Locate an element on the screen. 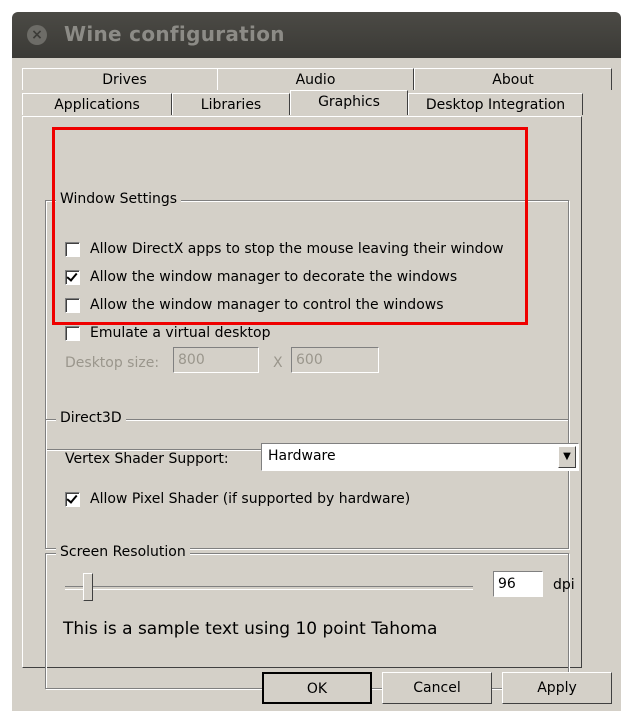  window-title: Wine configuration is located at coordinates (174, 34).